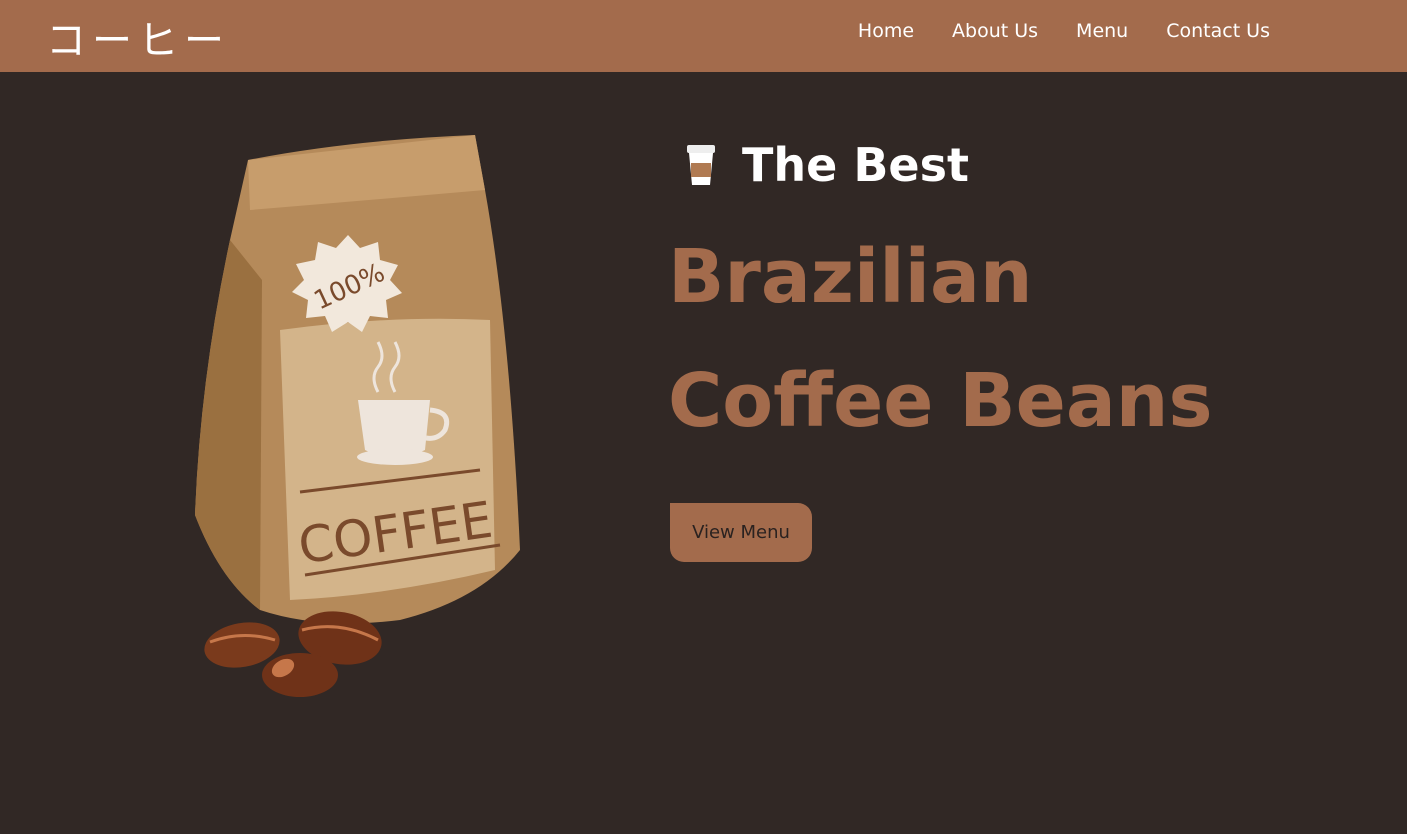  What do you see at coordinates (138, 37) in the screenshot?
I see `logo: コーヒー` at bounding box center [138, 37].